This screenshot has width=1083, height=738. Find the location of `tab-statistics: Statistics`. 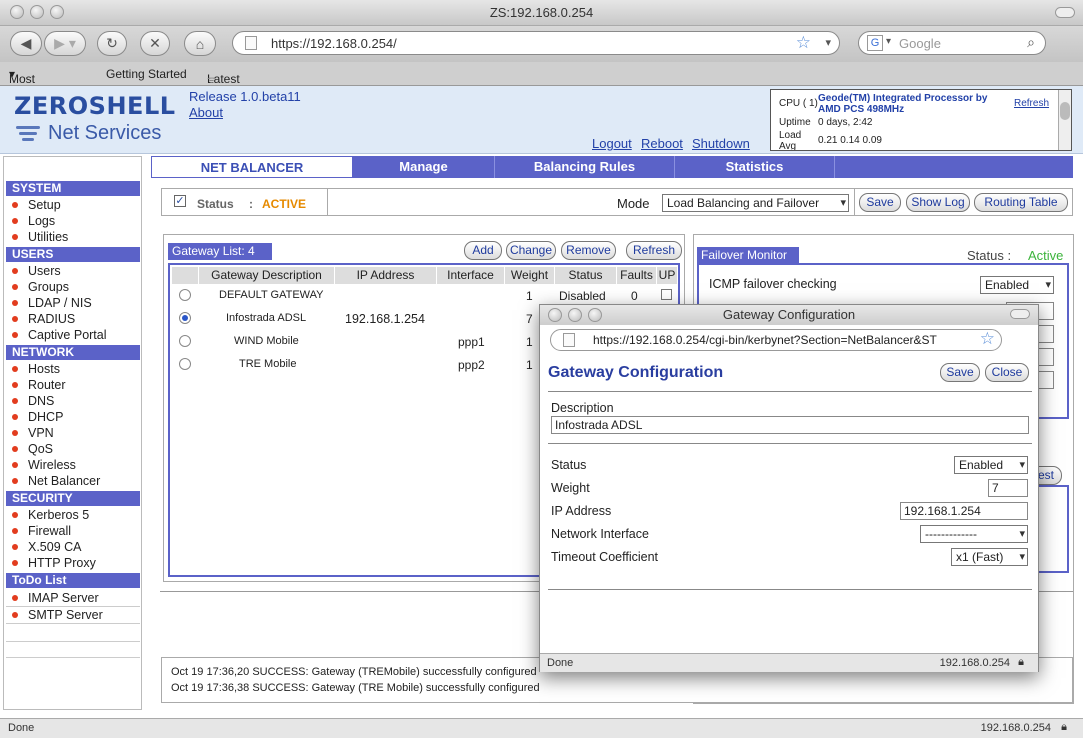

tab-statistics: Statistics is located at coordinates (755, 167).